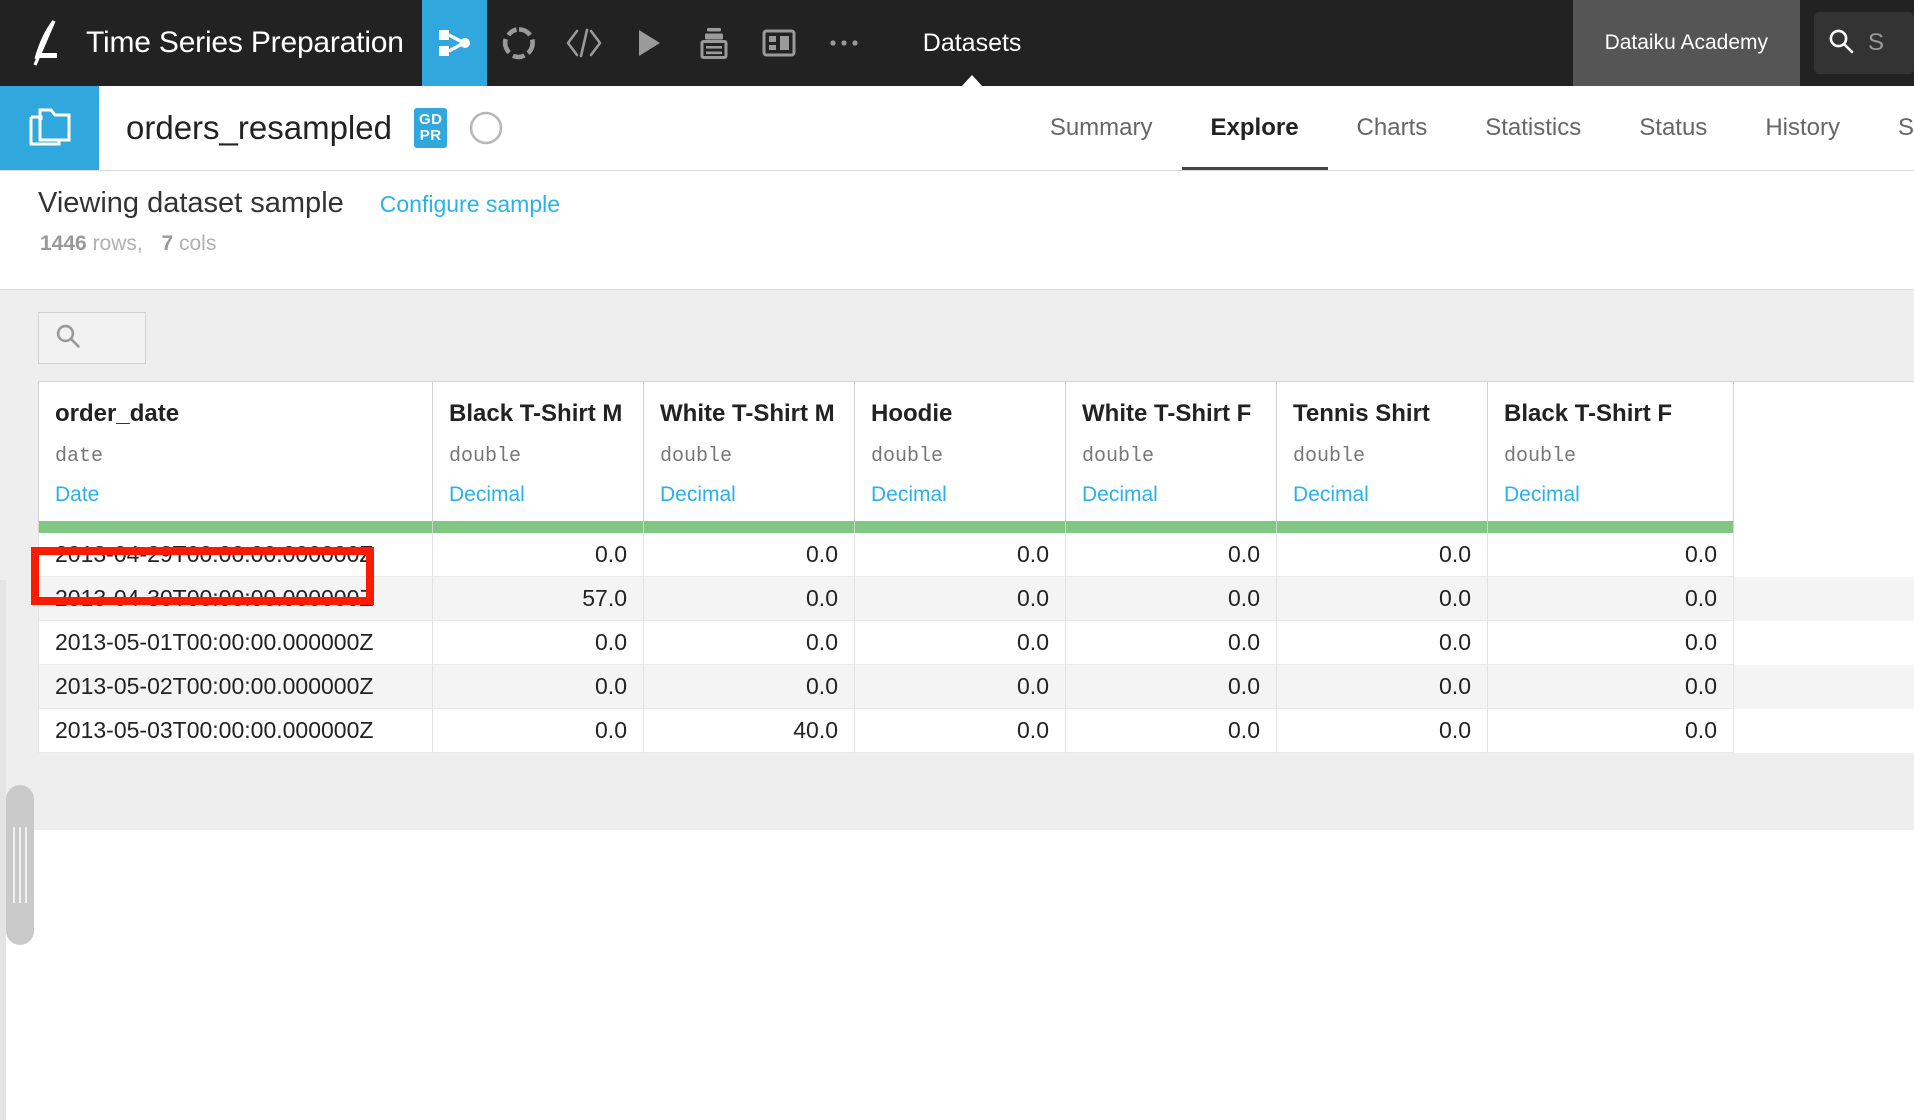  I want to click on column-header-black-t-shirt-f: Black T-Shirt F double Decimal, so click(1610, 457).